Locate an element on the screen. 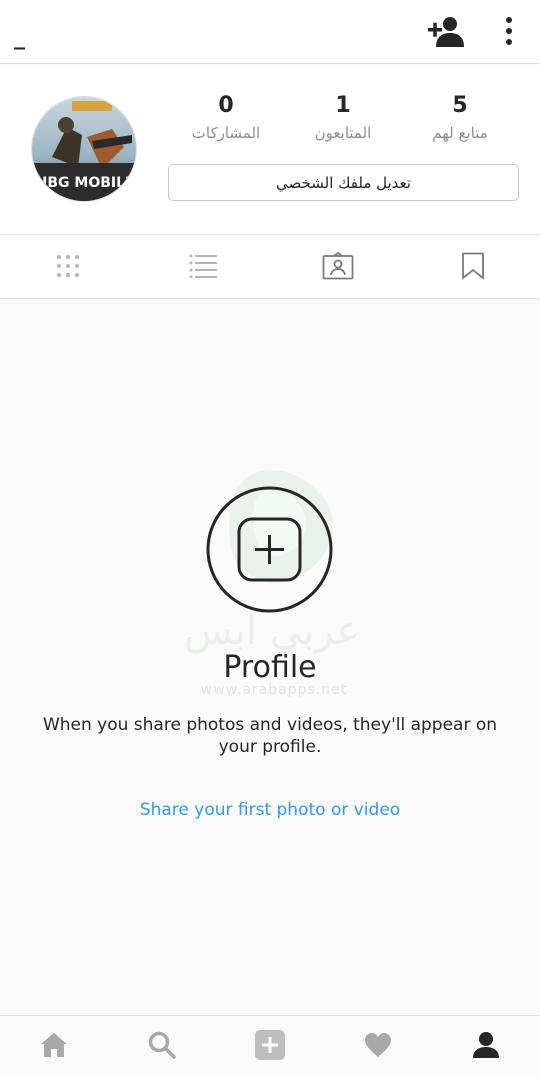 The width and height of the screenshot is (540, 1077). following-label: متابع لهم is located at coordinates (460, 133).